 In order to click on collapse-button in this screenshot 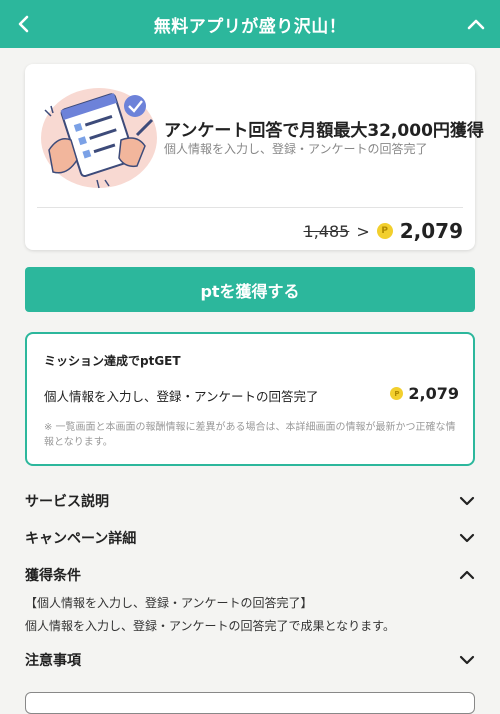, I will do `click(476, 24)`.